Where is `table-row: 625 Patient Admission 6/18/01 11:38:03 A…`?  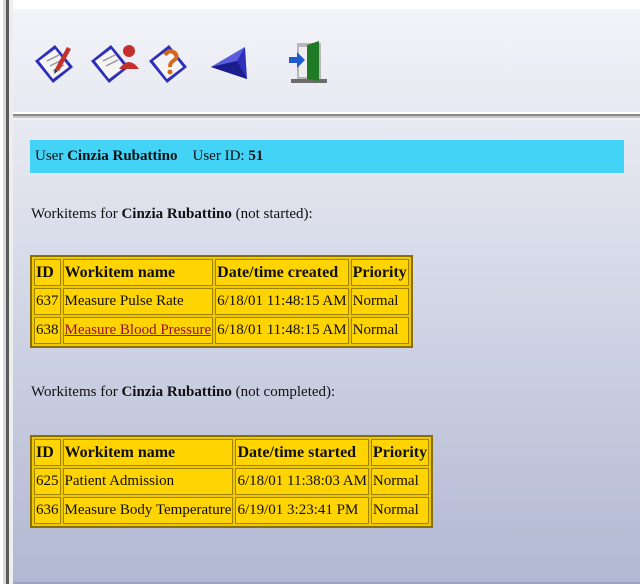 table-row: 625 Patient Admission 6/18/01 11:38:03 A… is located at coordinates (232, 481).